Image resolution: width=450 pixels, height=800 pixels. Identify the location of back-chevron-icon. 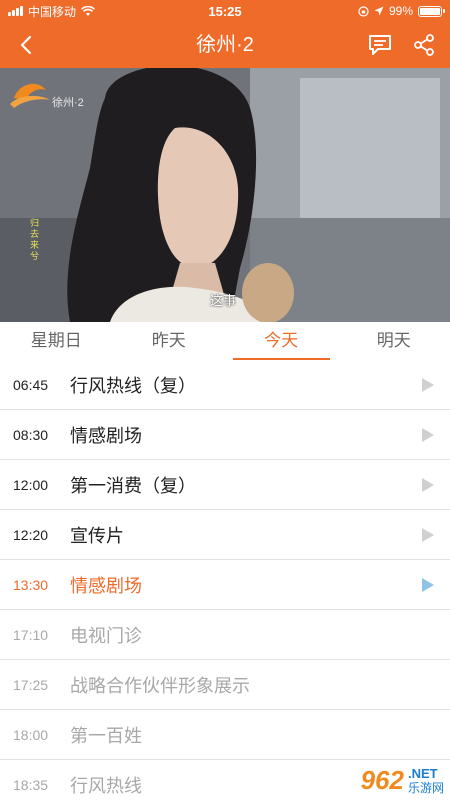
(26, 45).